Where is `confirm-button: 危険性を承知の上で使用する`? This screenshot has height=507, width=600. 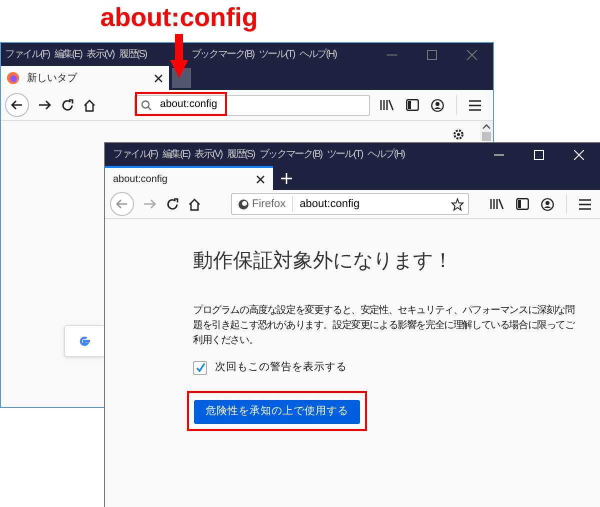
confirm-button: 危険性を承知の上で使用する is located at coordinates (277, 412).